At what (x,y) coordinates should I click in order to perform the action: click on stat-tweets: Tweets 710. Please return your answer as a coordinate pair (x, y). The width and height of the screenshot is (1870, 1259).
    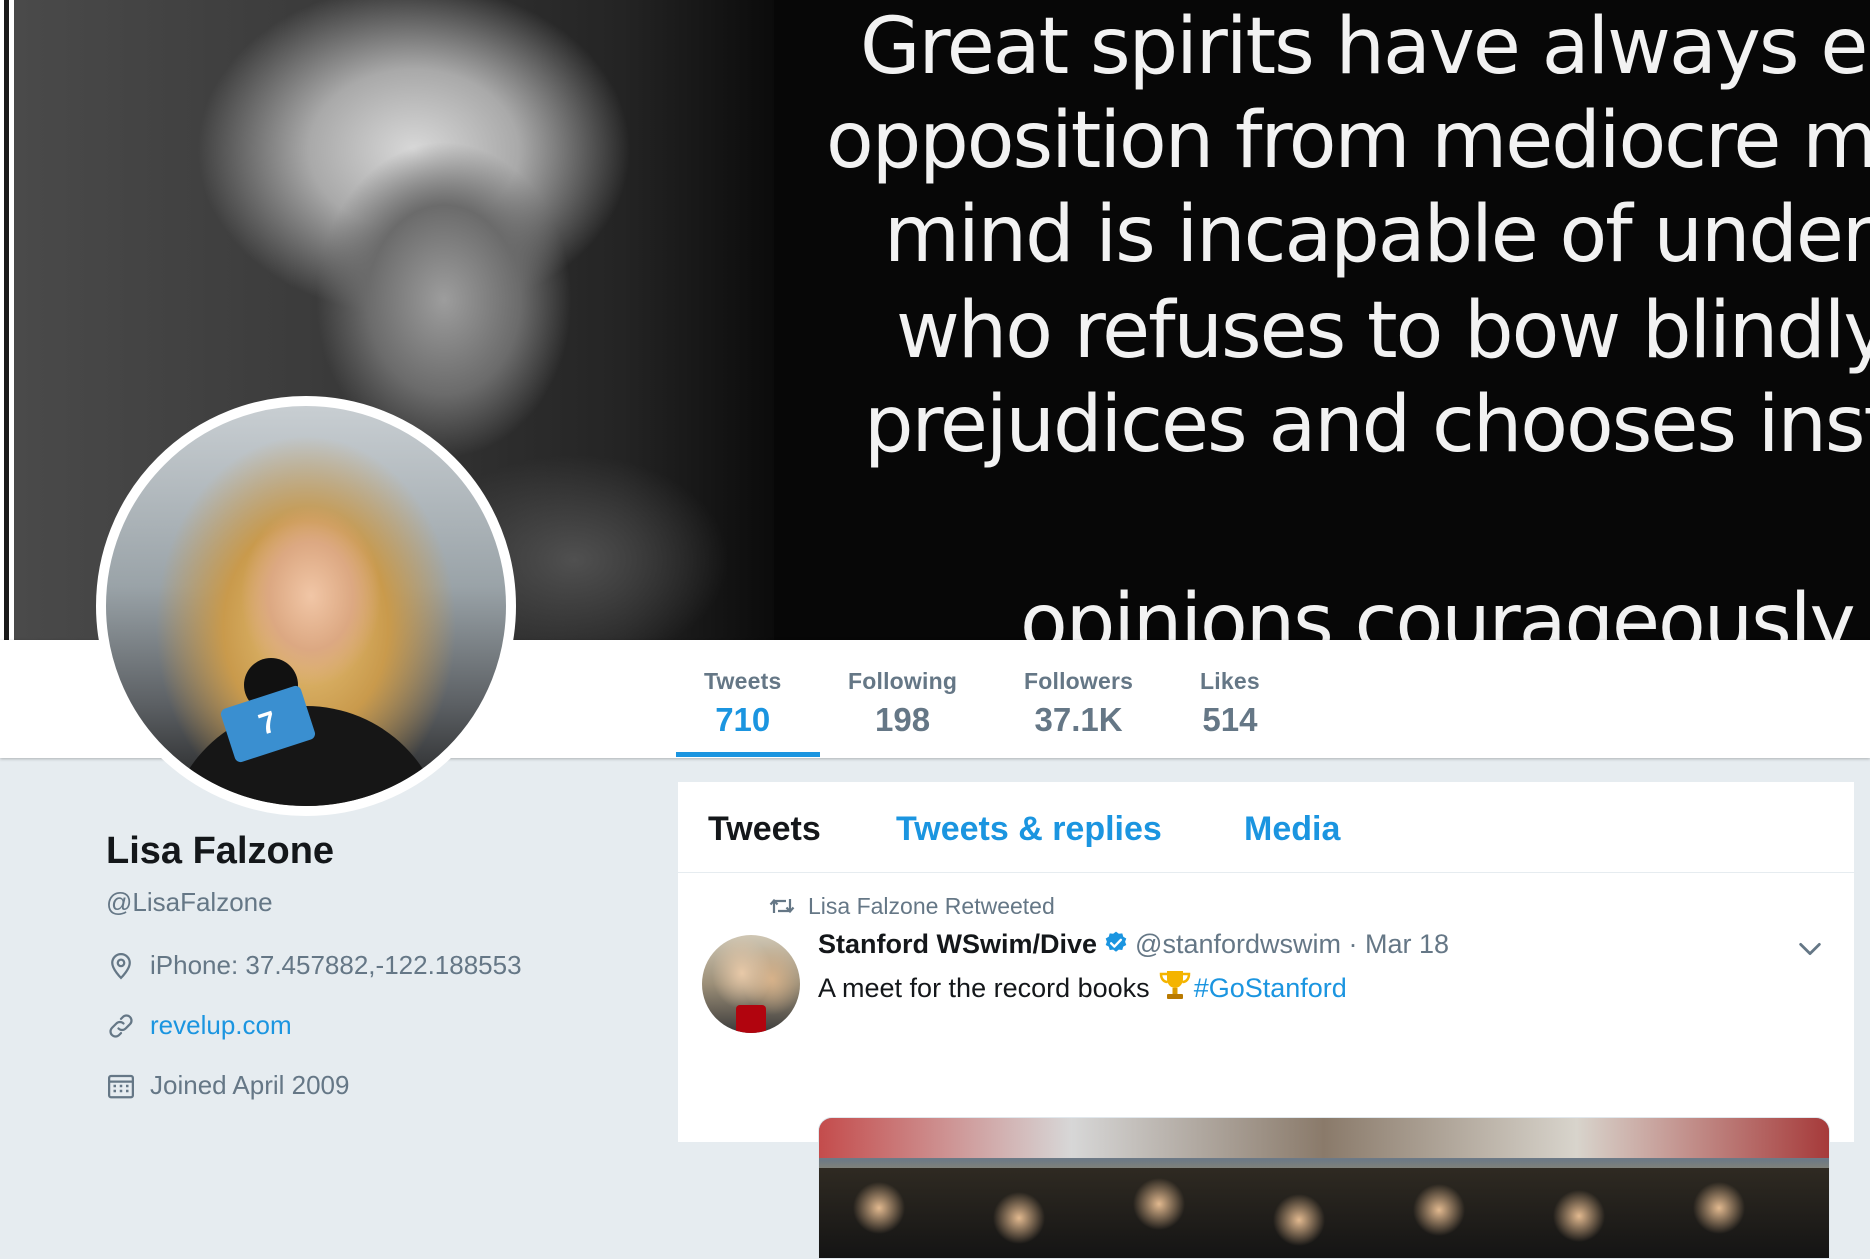
    Looking at the image, I should click on (742, 703).